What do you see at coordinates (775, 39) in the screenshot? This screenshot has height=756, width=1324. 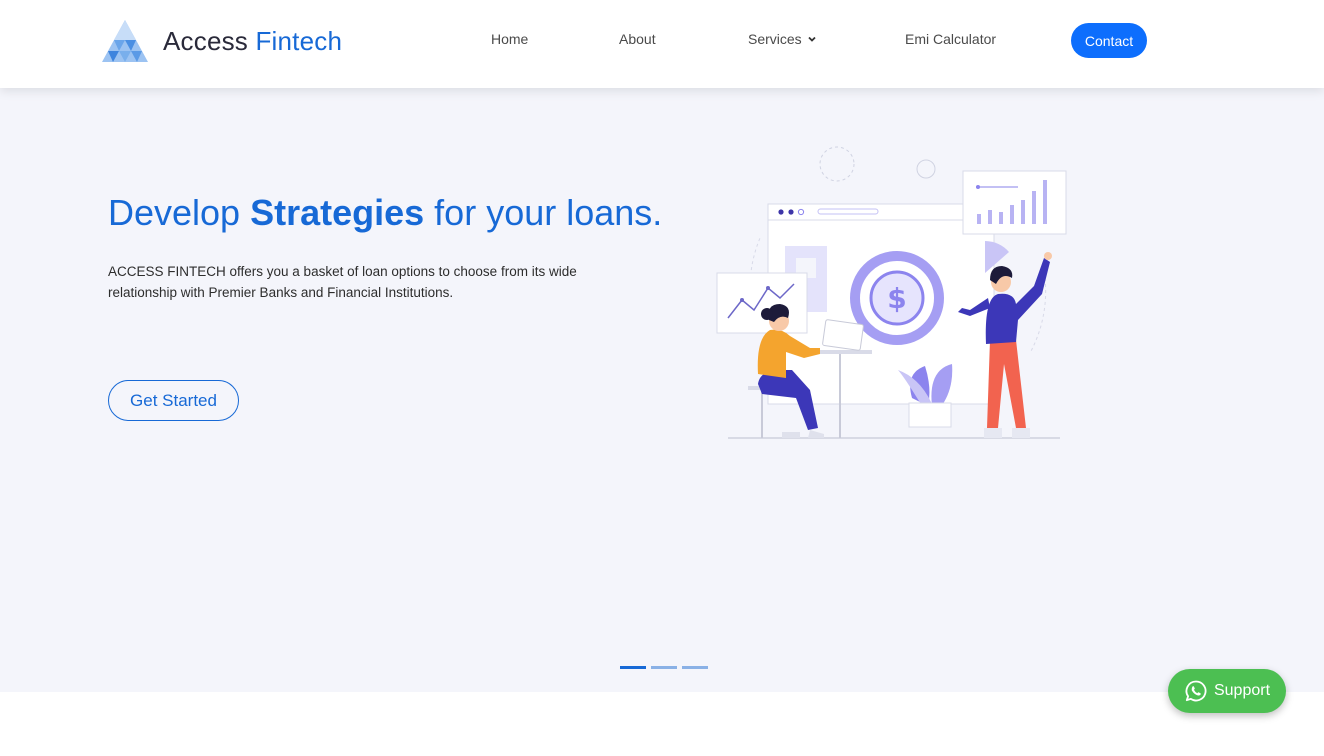 I see `nav-services-label: Services` at bounding box center [775, 39].